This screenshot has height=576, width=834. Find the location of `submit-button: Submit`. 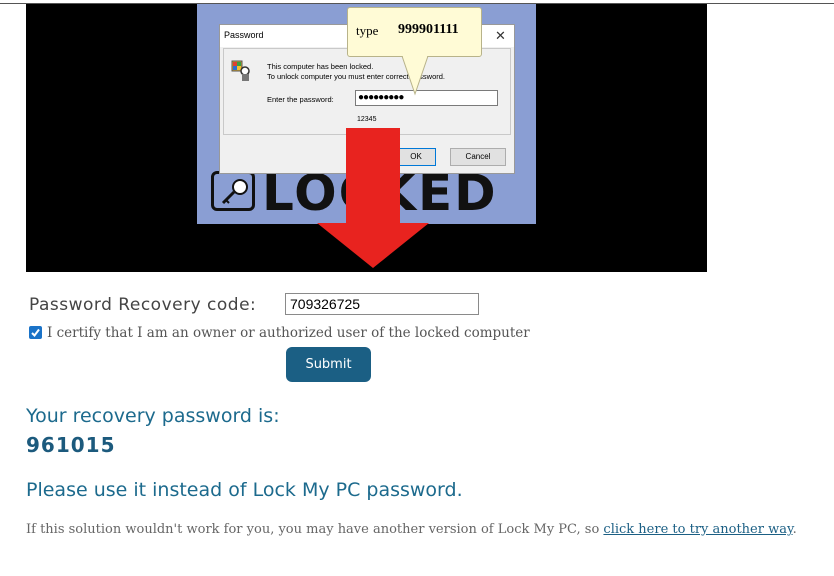

submit-button: Submit is located at coordinates (328, 364).